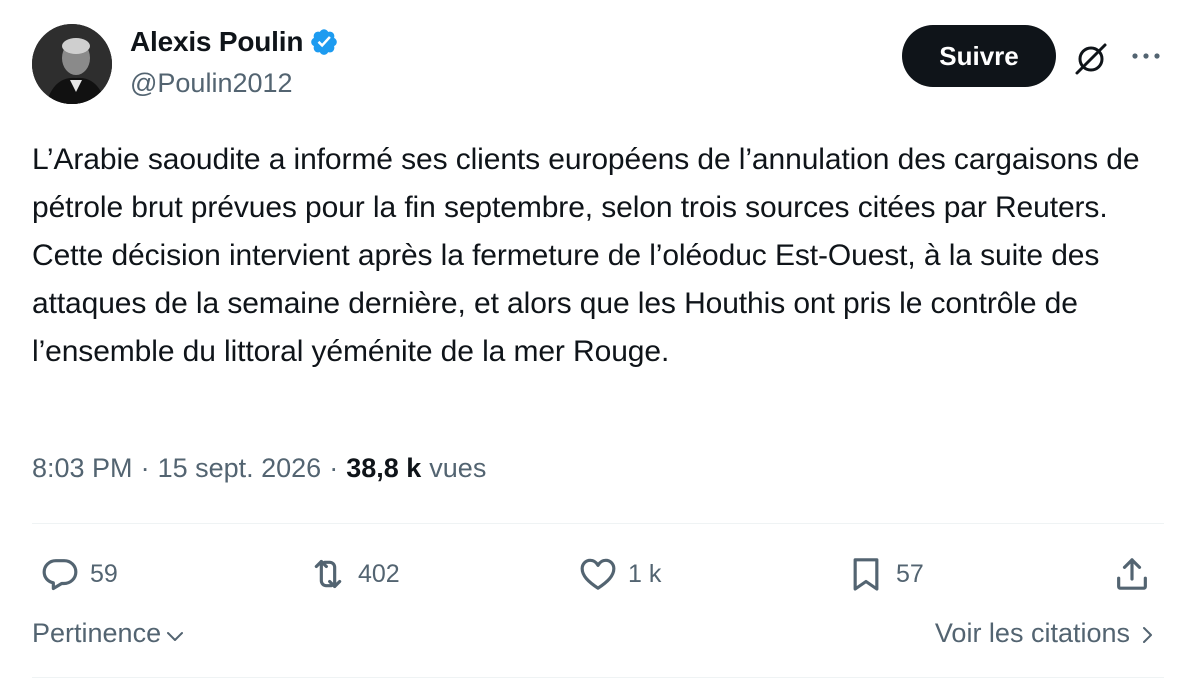 This screenshot has height=680, width=1196. I want to click on more-dots-icon, so click(1146, 56).